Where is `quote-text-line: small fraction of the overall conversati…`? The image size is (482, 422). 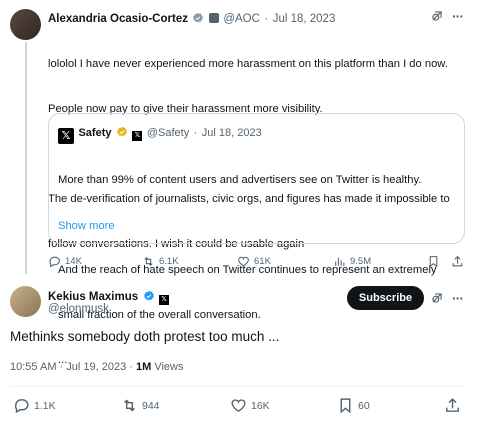 quote-text-line: small fraction of the overall conversati… is located at coordinates (159, 315).